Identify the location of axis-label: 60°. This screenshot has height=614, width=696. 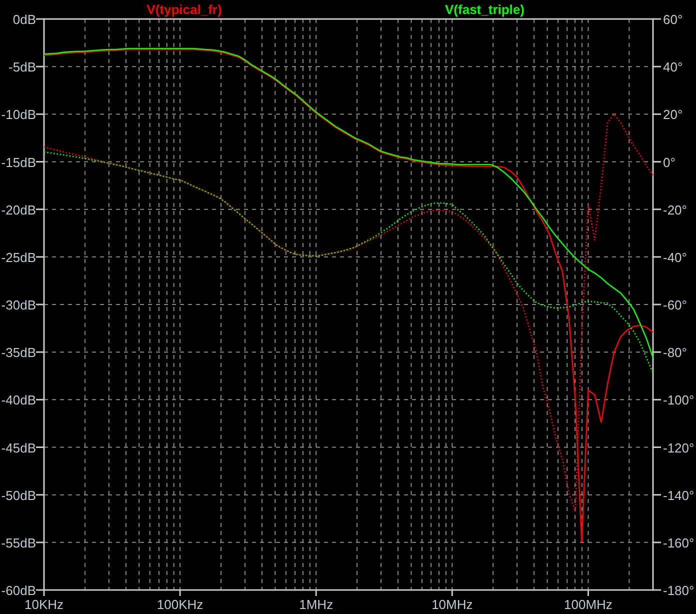
(673, 19).